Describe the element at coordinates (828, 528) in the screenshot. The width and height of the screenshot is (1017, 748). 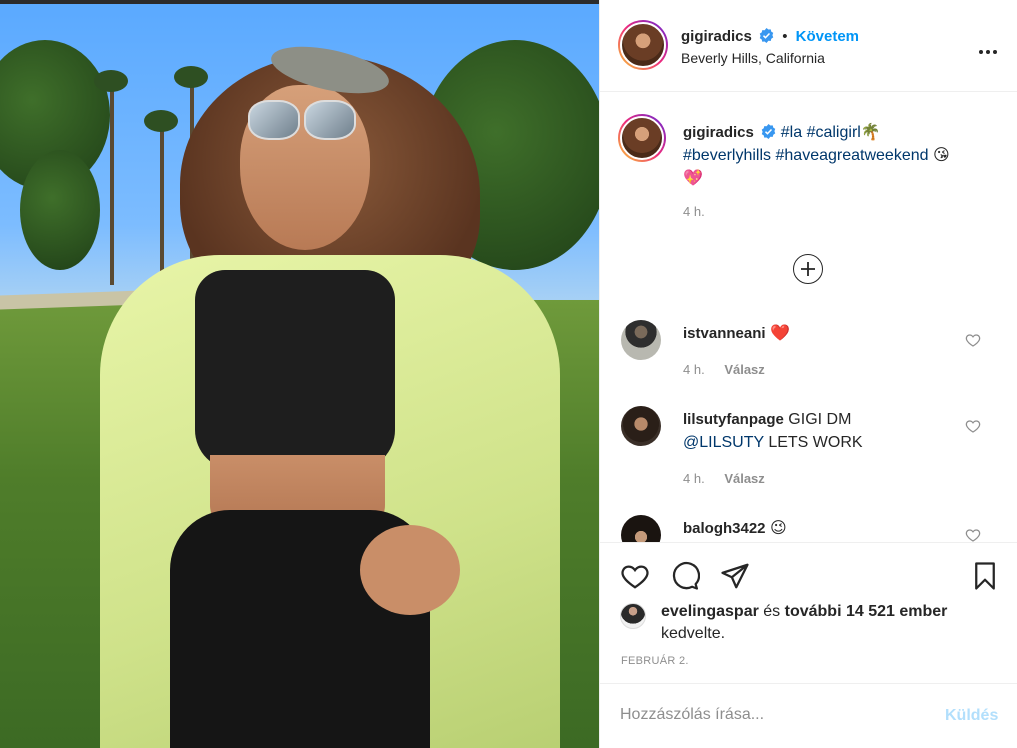
I see `comment-body: balogh3422 😉` at that location.